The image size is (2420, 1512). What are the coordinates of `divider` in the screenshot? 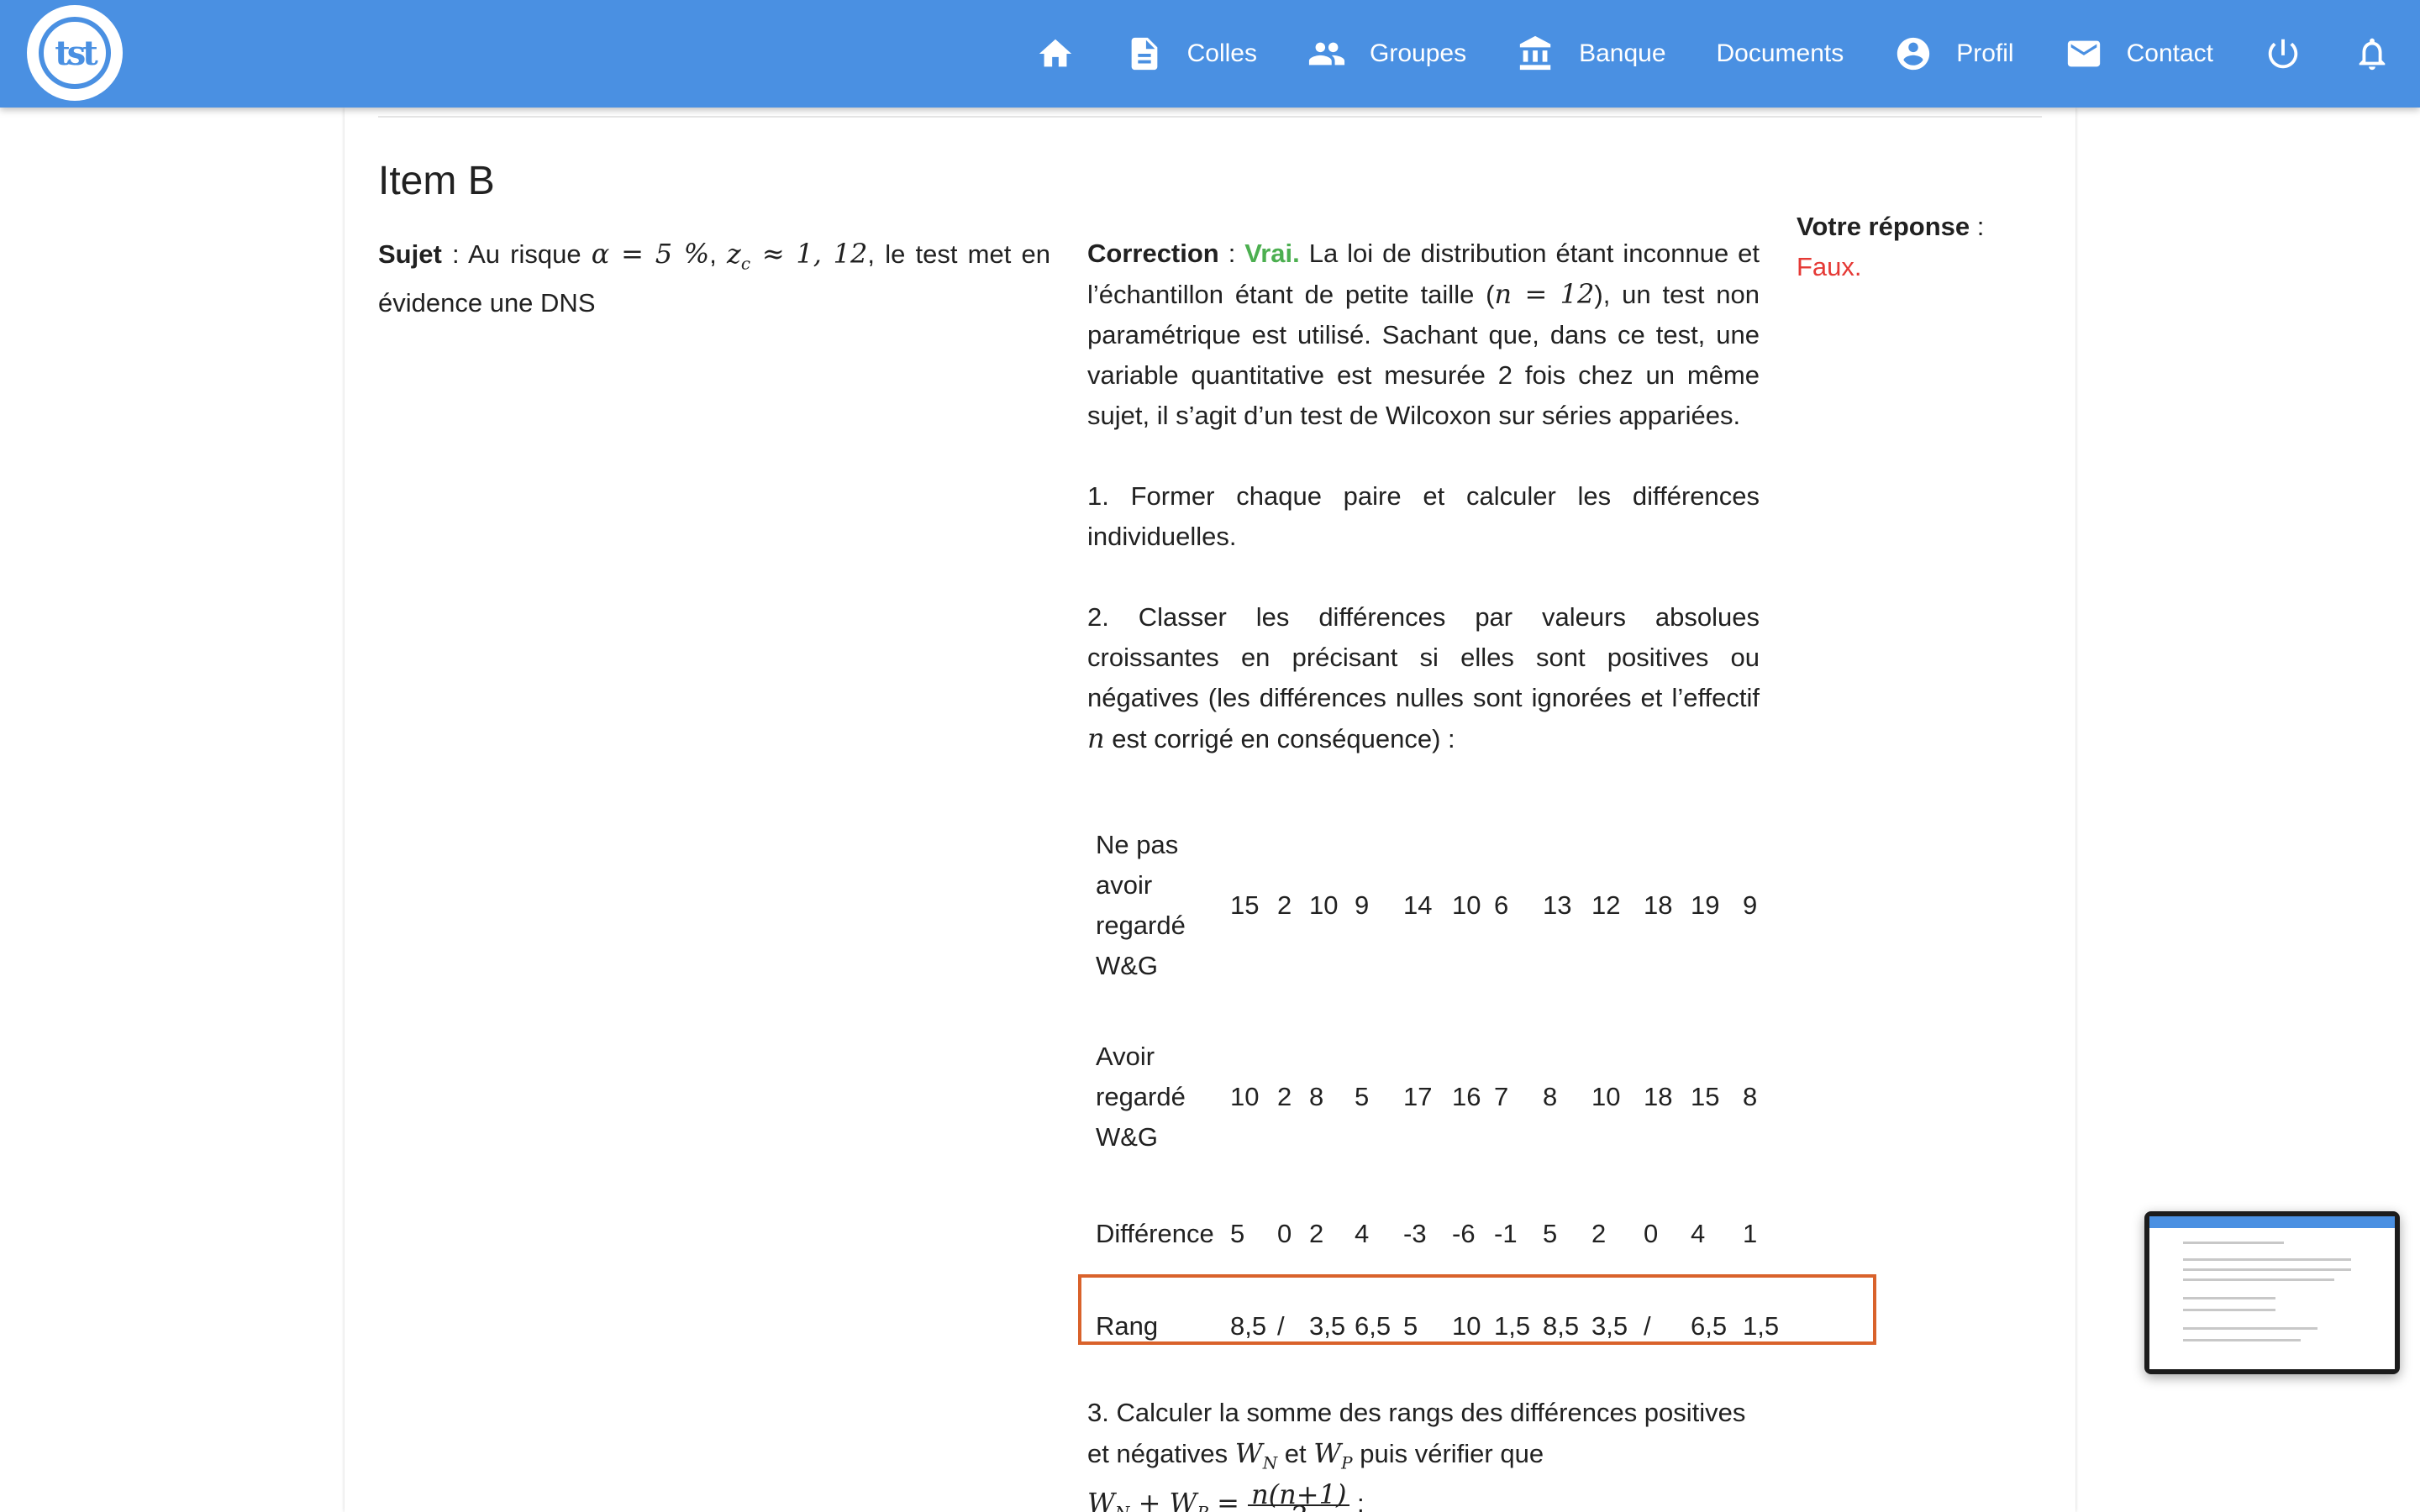 It's located at (1210, 117).